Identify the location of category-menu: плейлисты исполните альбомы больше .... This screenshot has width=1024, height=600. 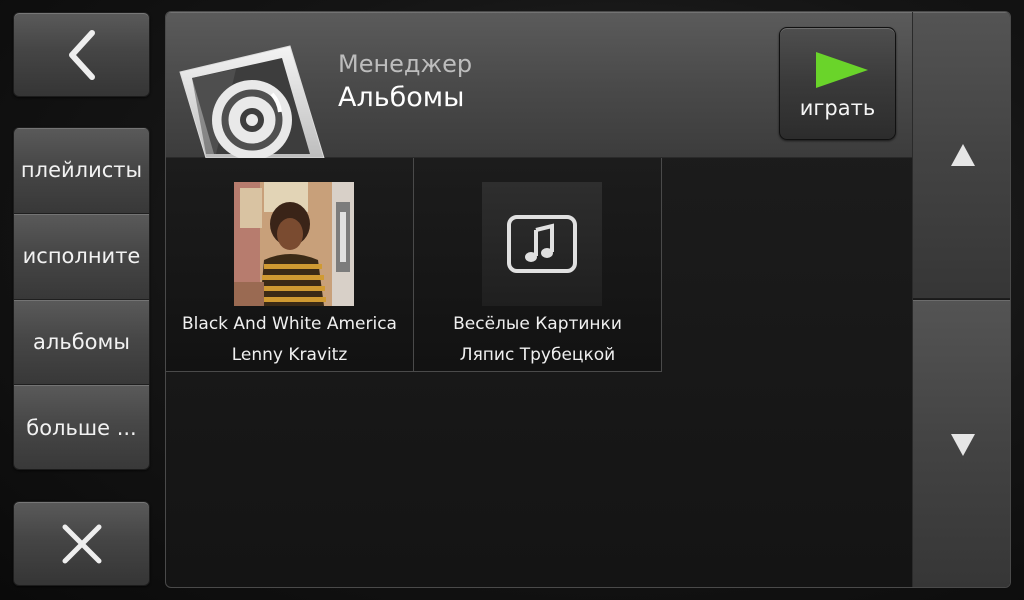
(81, 298).